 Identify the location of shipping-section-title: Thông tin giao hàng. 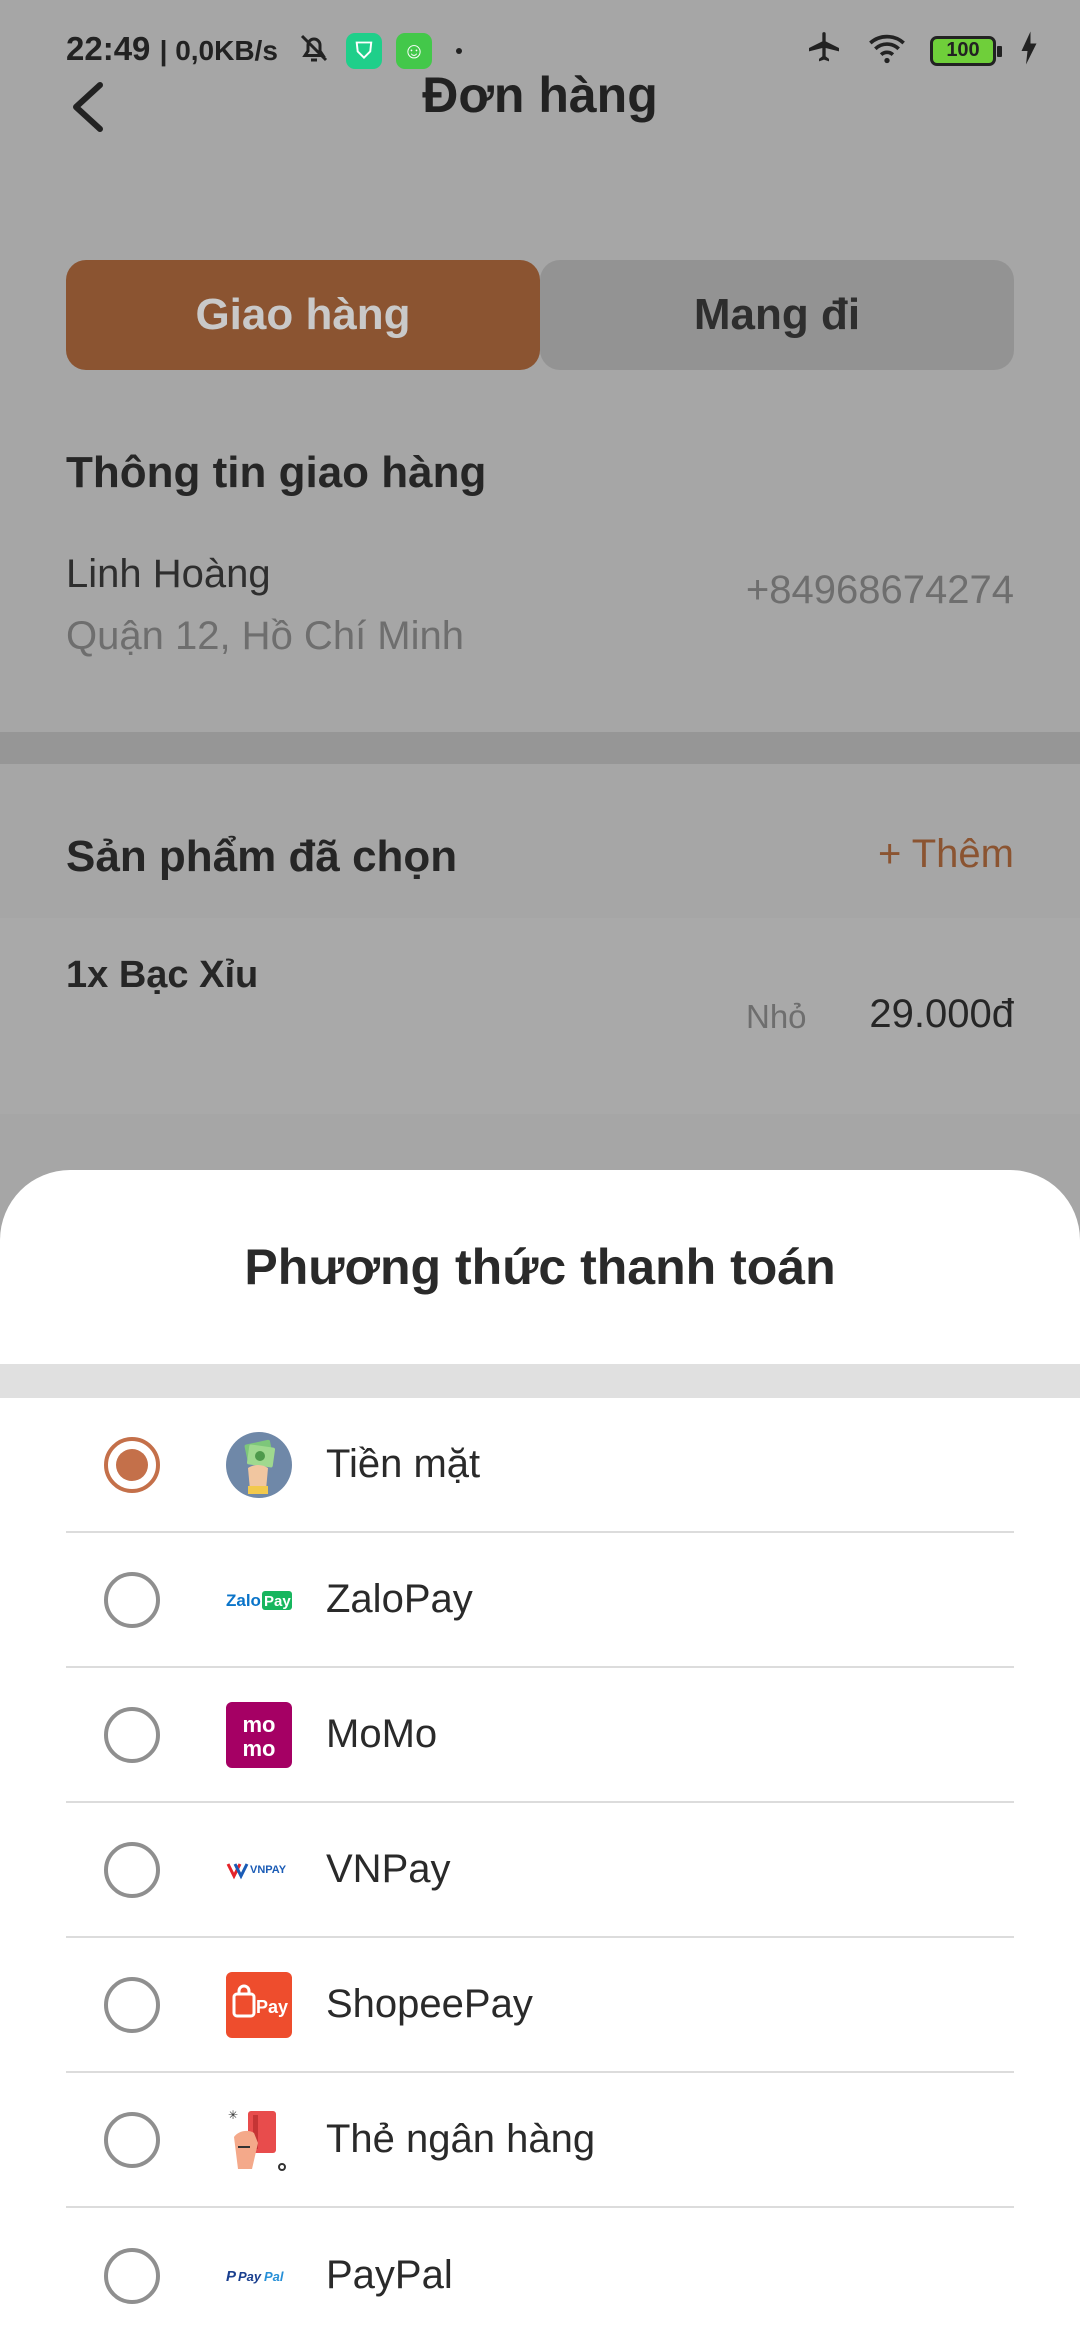
(276, 472).